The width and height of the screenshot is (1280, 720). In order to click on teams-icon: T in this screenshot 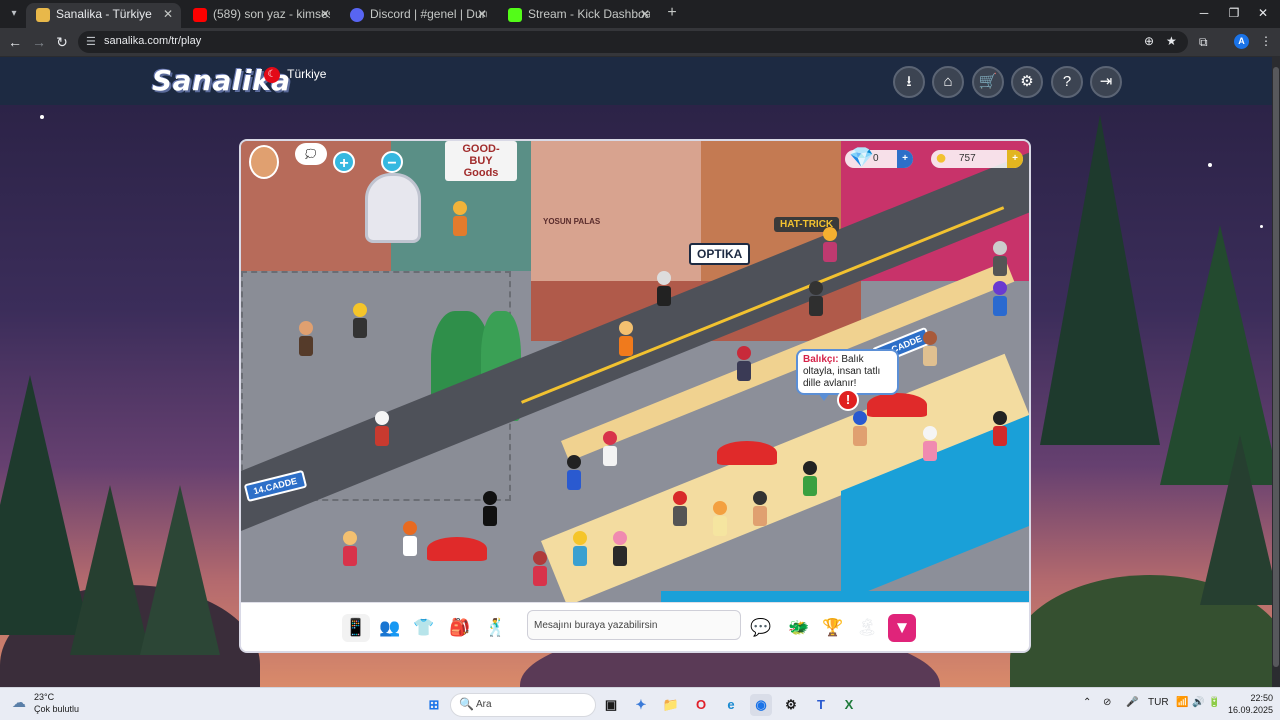, I will do `click(821, 705)`.